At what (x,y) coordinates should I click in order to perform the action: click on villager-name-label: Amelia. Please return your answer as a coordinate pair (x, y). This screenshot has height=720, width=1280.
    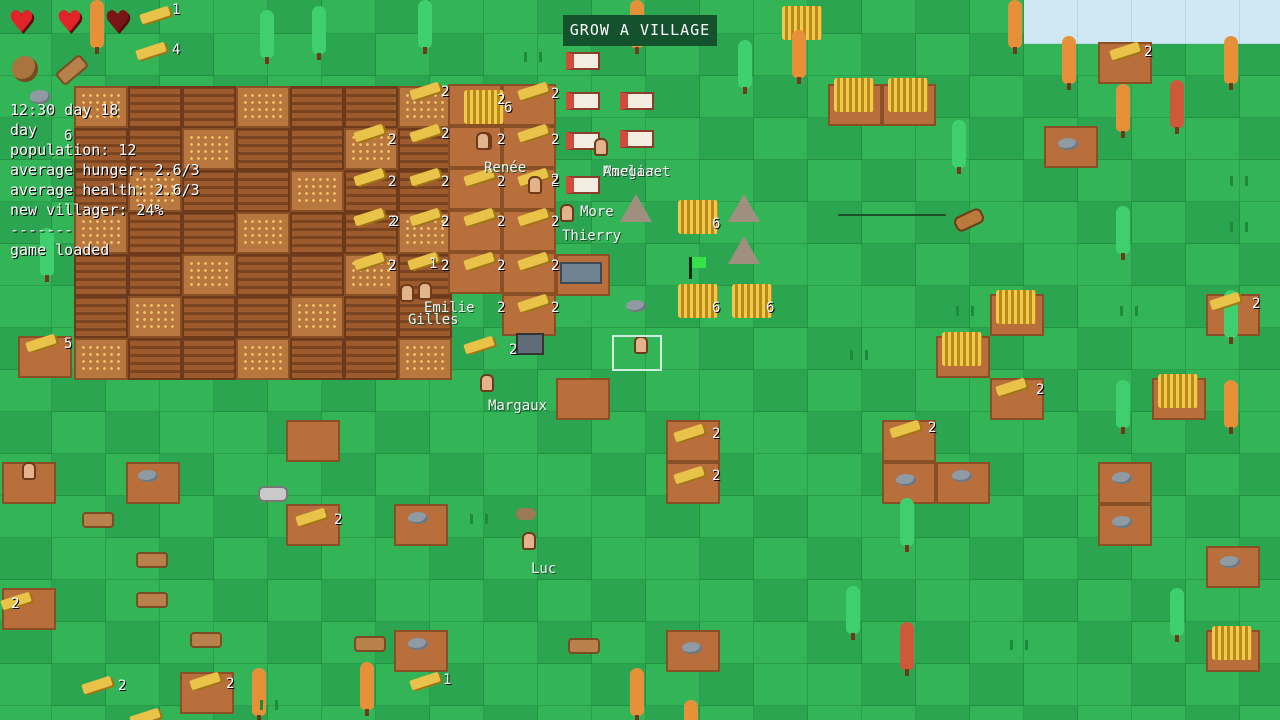
    Looking at the image, I should click on (628, 172).